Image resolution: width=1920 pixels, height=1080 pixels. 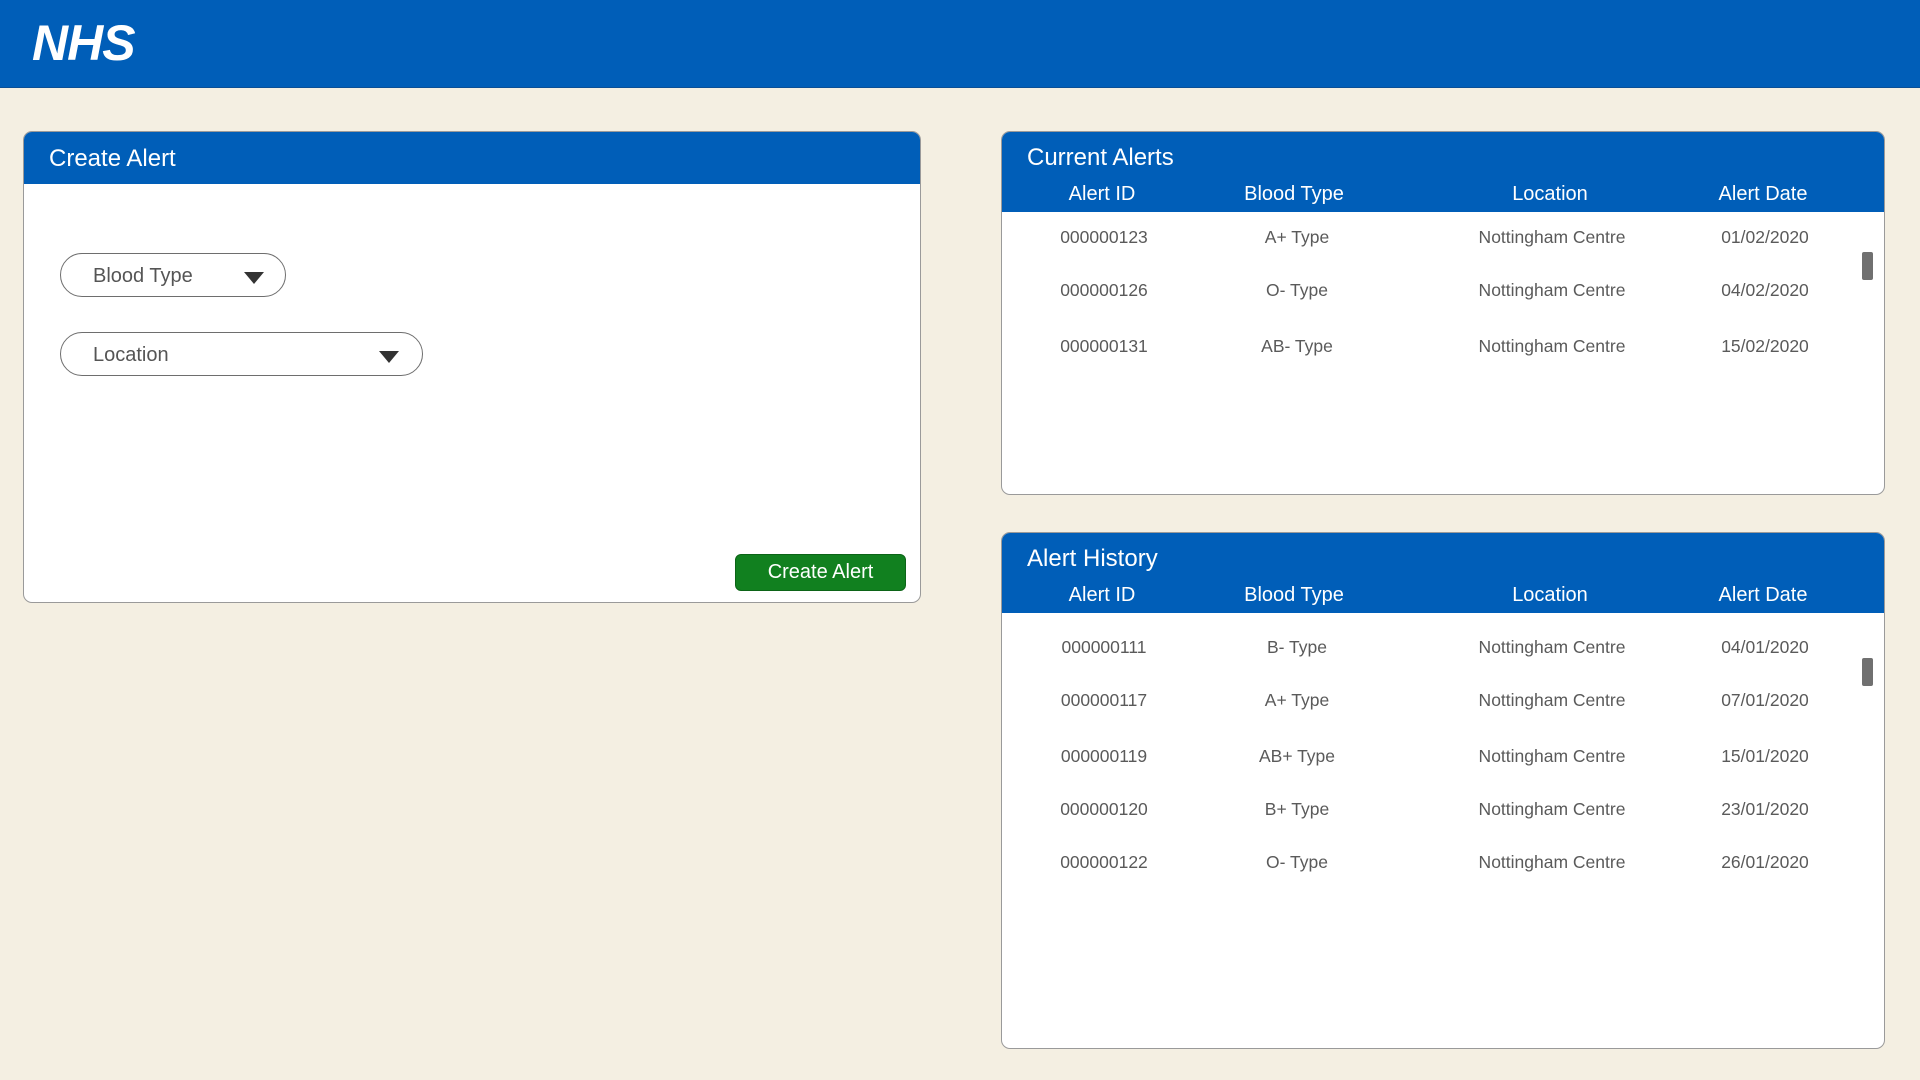 I want to click on alert-id-cell: 000000126, so click(x=1104, y=290).